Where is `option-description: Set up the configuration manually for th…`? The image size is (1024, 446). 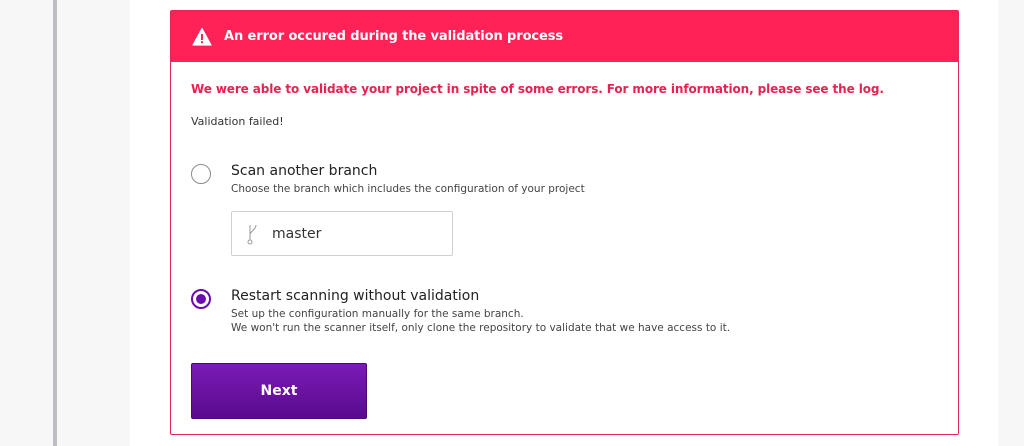 option-description: Set up the configuration manually for th… is located at coordinates (480, 321).